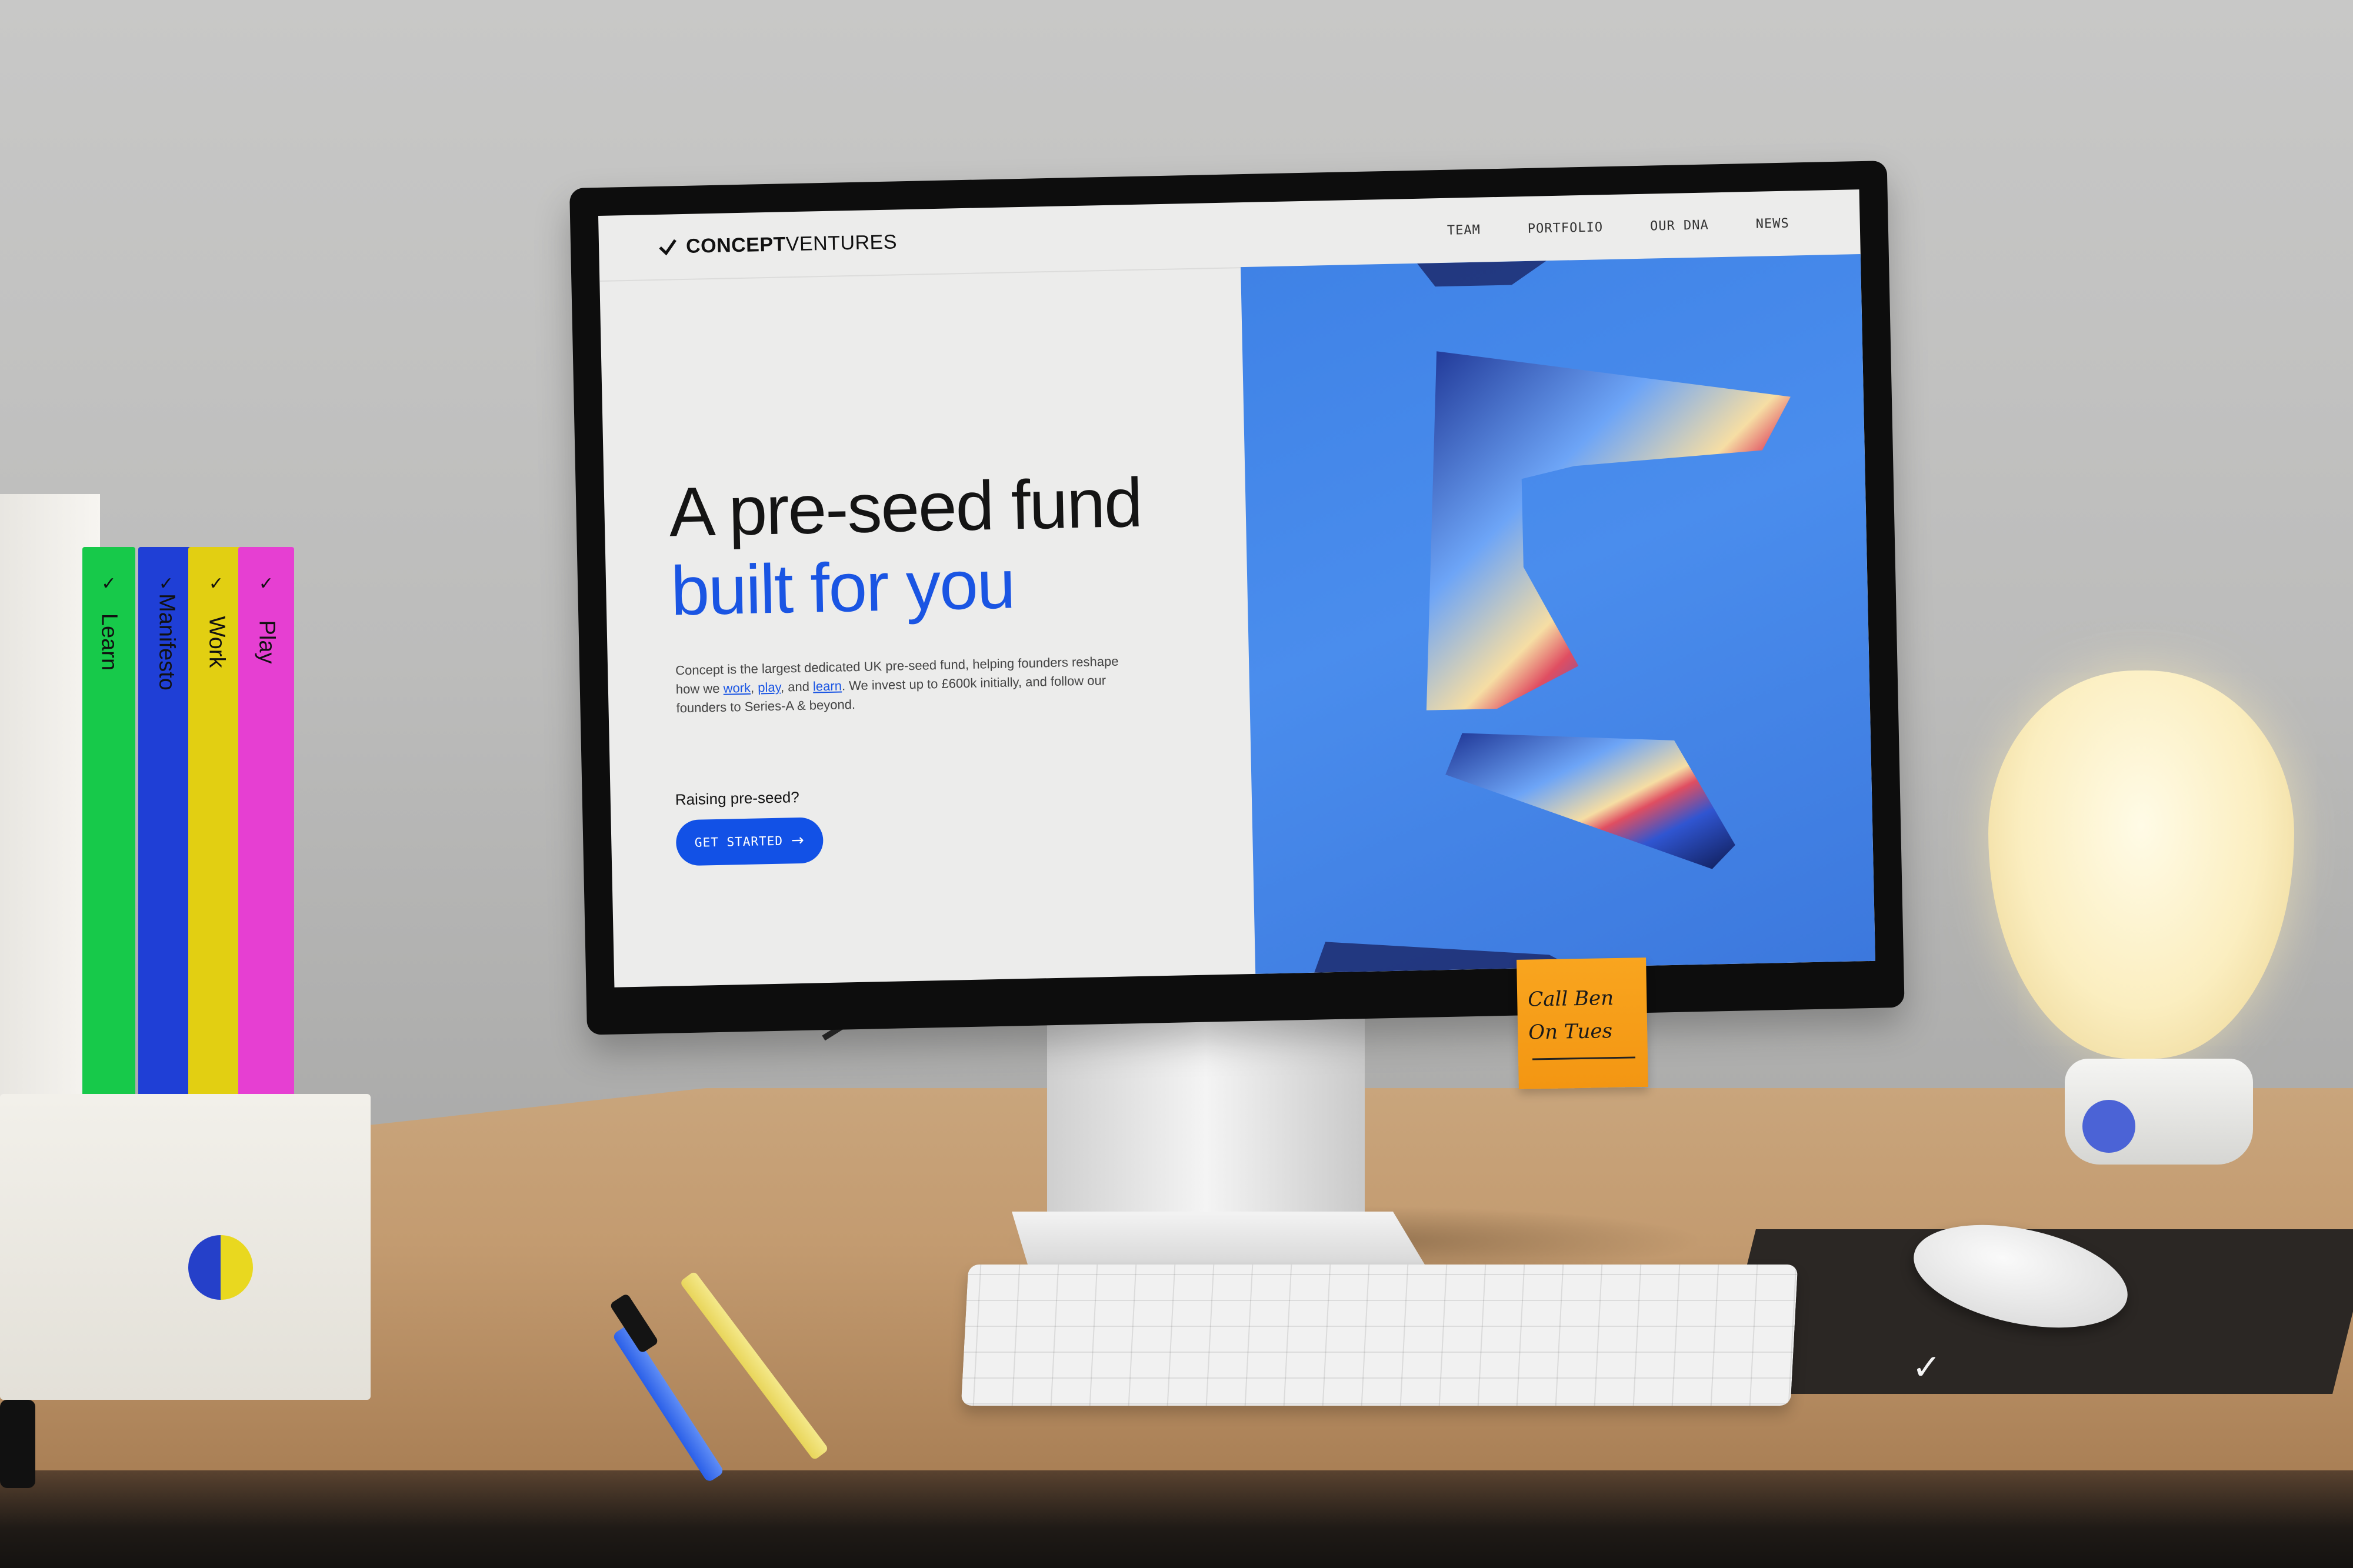 The width and height of the screenshot is (2353, 1568). Describe the element at coordinates (770, 687) in the screenshot. I see `link-play: play` at that location.